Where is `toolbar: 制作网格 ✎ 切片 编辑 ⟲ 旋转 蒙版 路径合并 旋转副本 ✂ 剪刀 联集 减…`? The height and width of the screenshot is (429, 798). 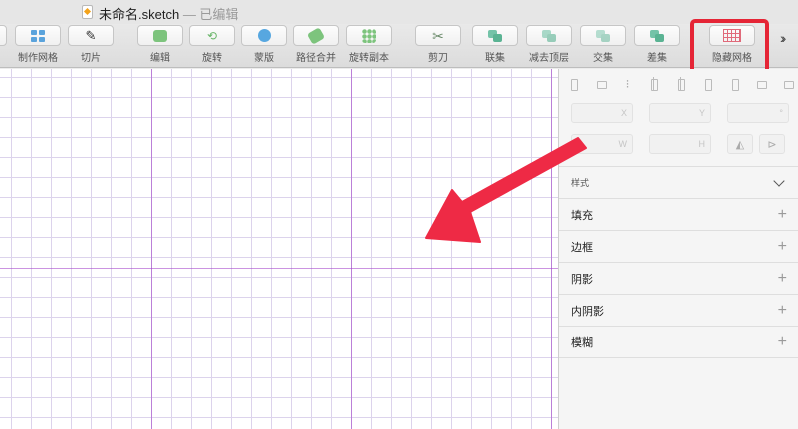 toolbar: 制作网格 ✎ 切片 编辑 ⟲ 旋转 蒙版 路径合并 旋转副本 ✂ 剪刀 联集 减… is located at coordinates (399, 46).